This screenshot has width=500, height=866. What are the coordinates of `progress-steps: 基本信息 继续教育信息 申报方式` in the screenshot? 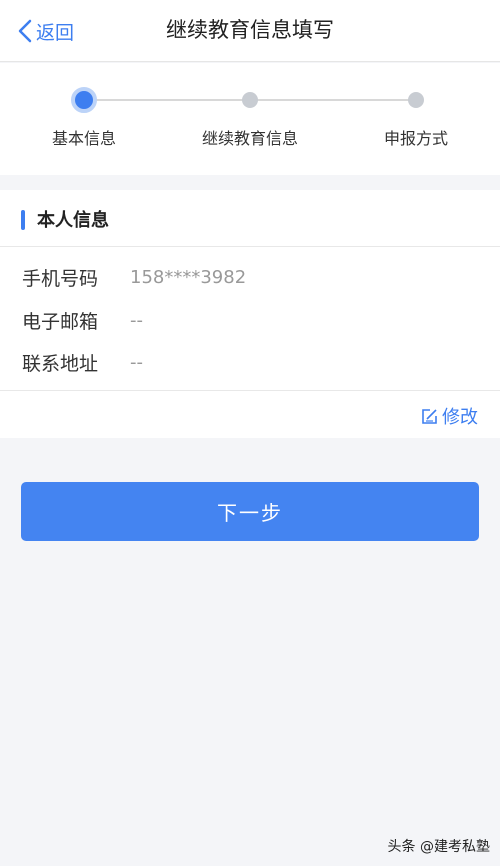 It's located at (250, 119).